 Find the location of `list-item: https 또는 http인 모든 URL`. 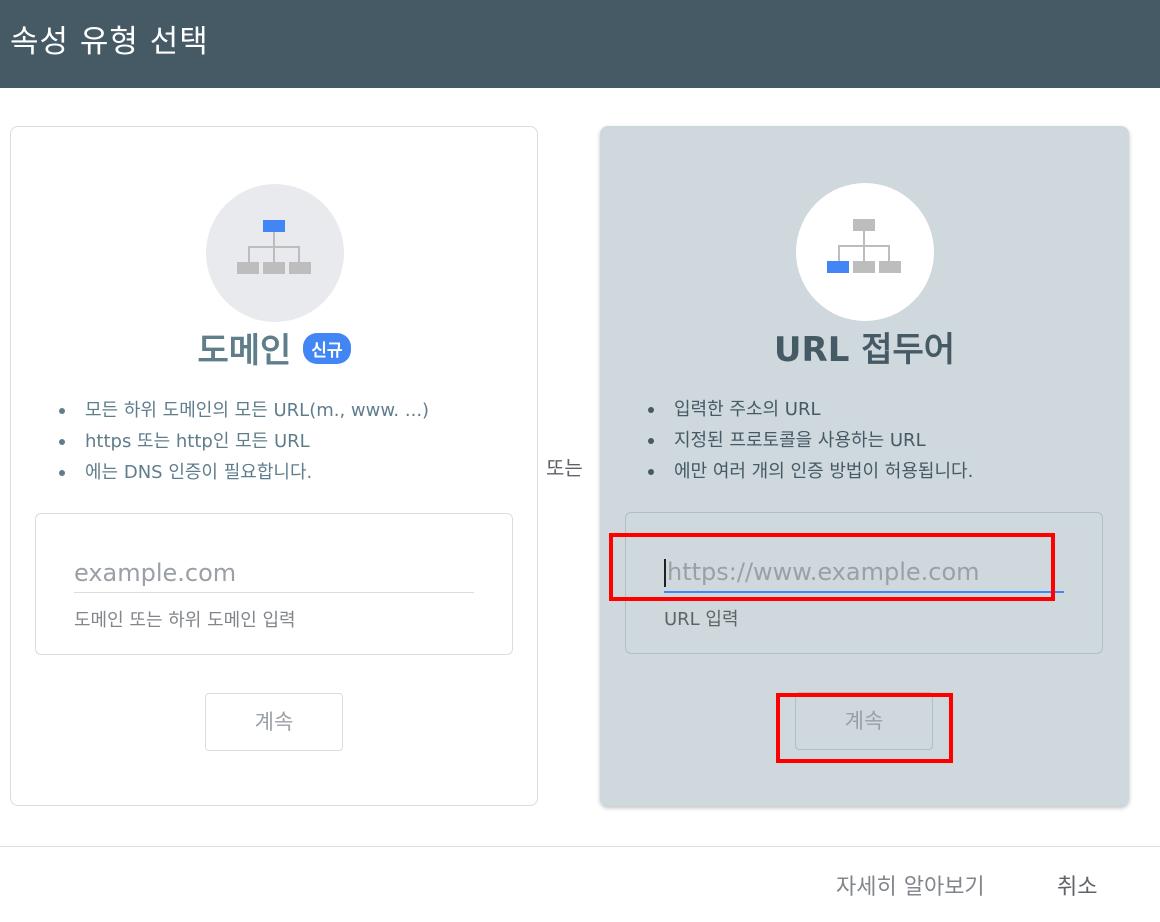

list-item: https 또는 http인 모든 URL is located at coordinates (243, 441).